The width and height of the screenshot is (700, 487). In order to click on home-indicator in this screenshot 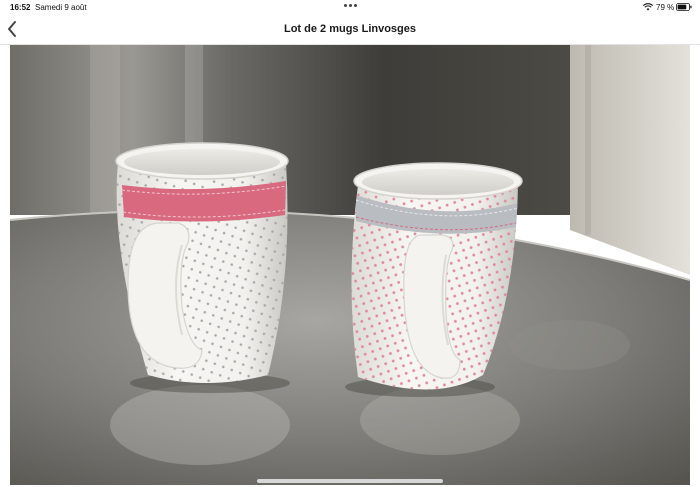, I will do `click(350, 481)`.